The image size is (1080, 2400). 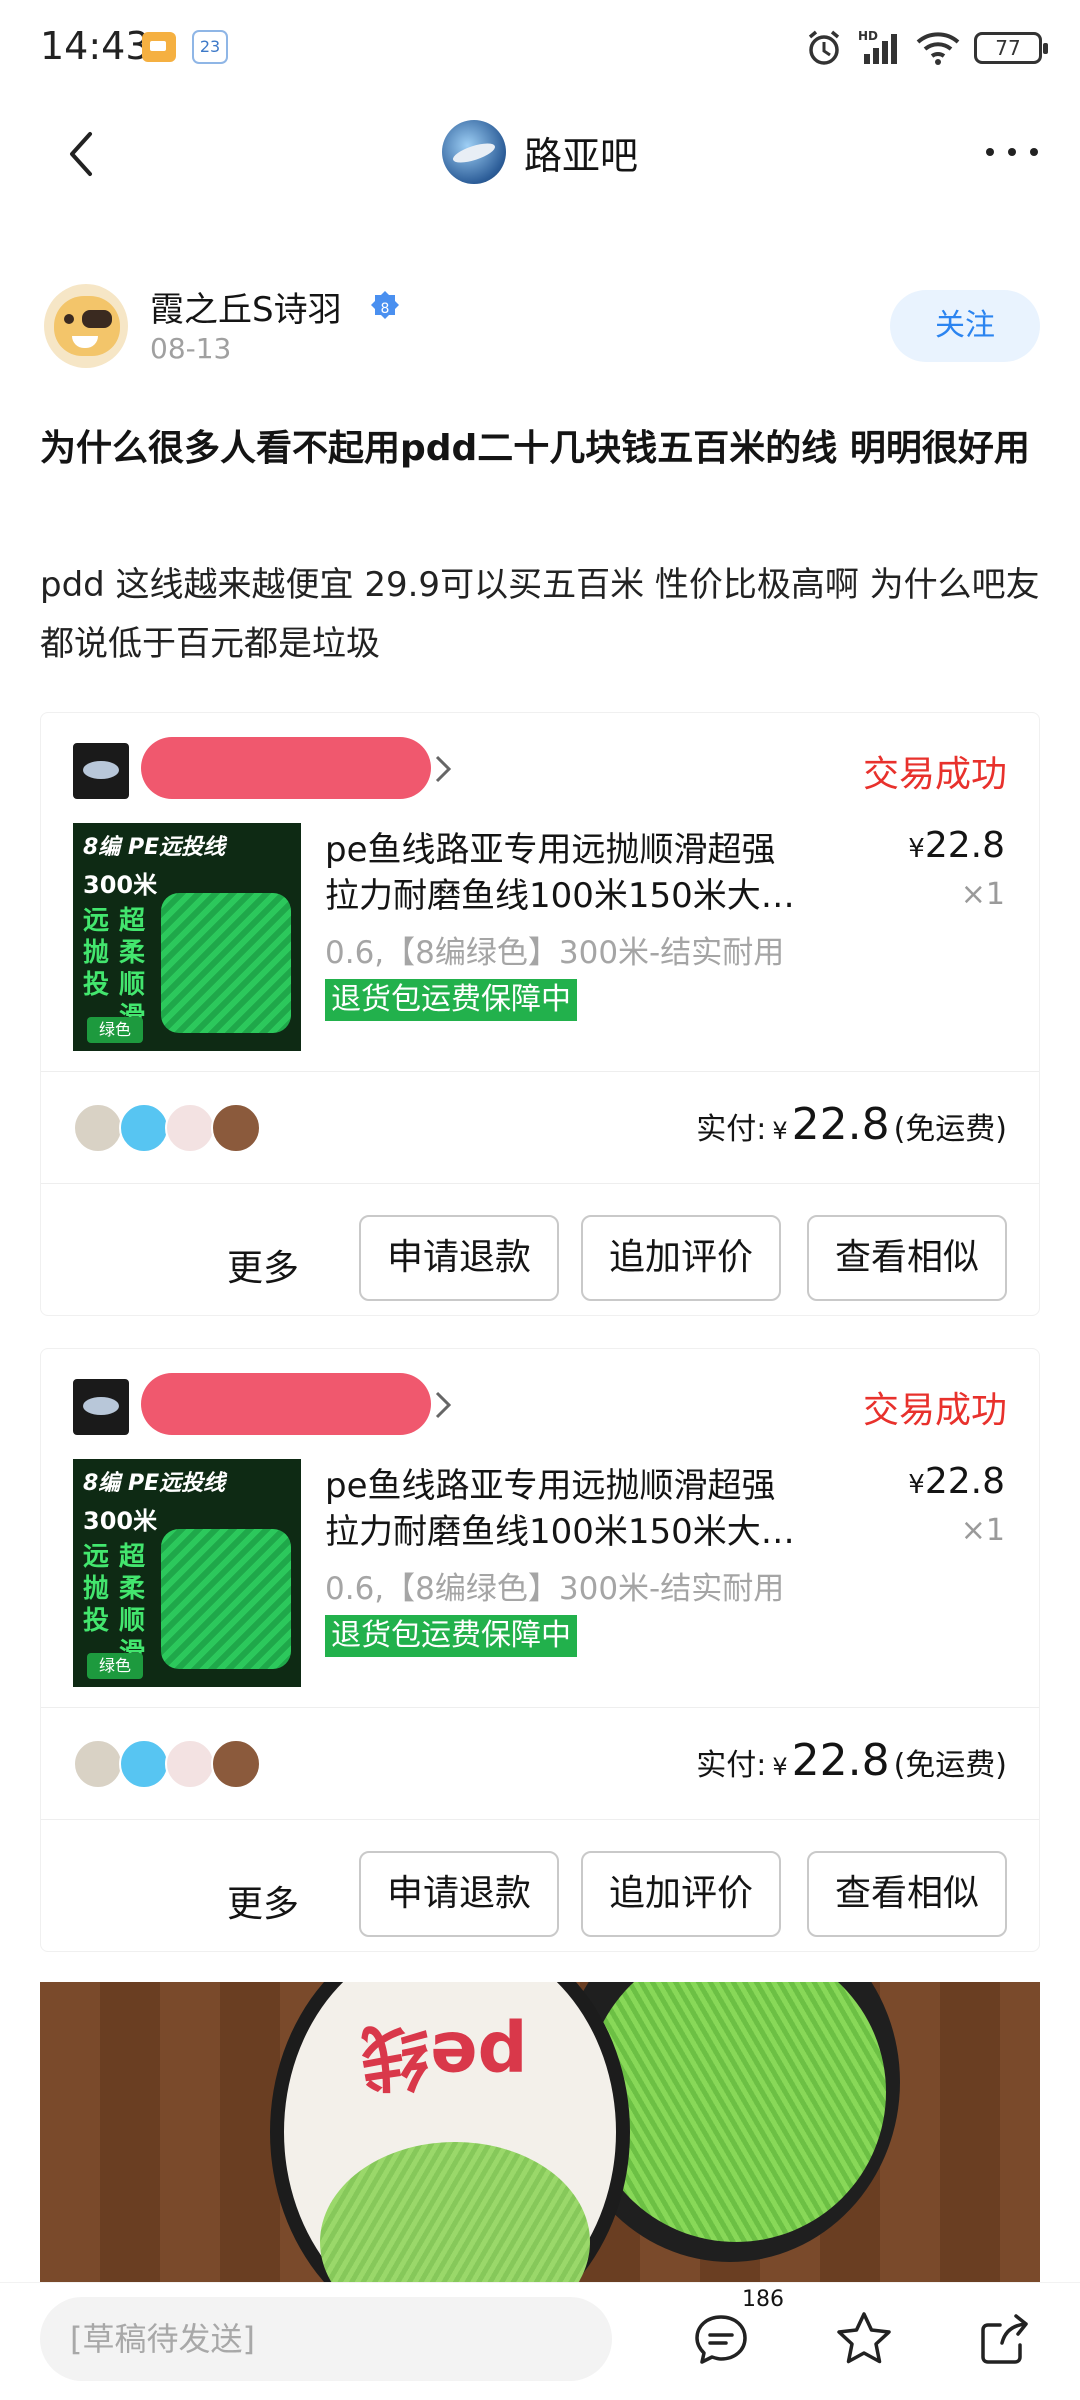 What do you see at coordinates (159, 47) in the screenshot?
I see `notification-app-icon` at bounding box center [159, 47].